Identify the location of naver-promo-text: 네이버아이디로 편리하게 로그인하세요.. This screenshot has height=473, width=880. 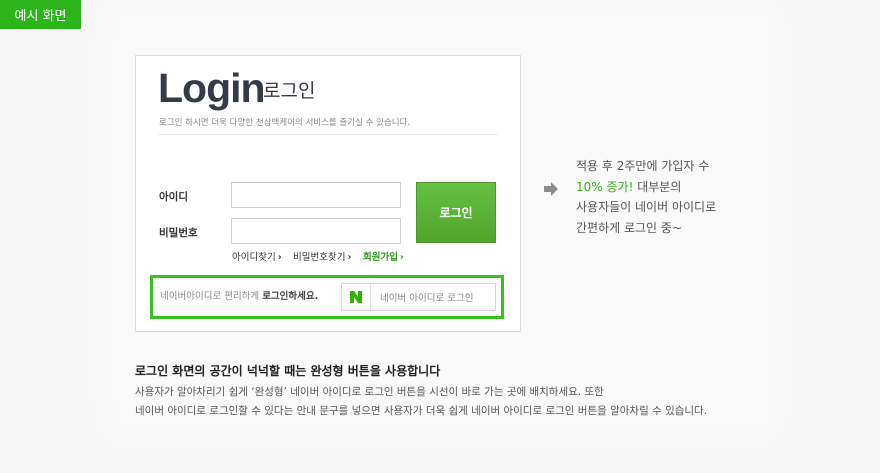
(239, 296).